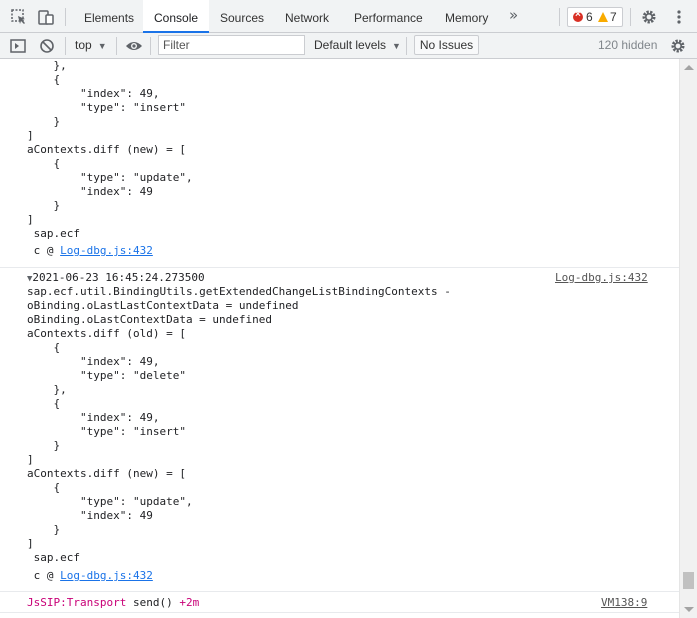 The image size is (697, 618). Describe the element at coordinates (47, 46) in the screenshot. I see `clear-console-icon` at that location.